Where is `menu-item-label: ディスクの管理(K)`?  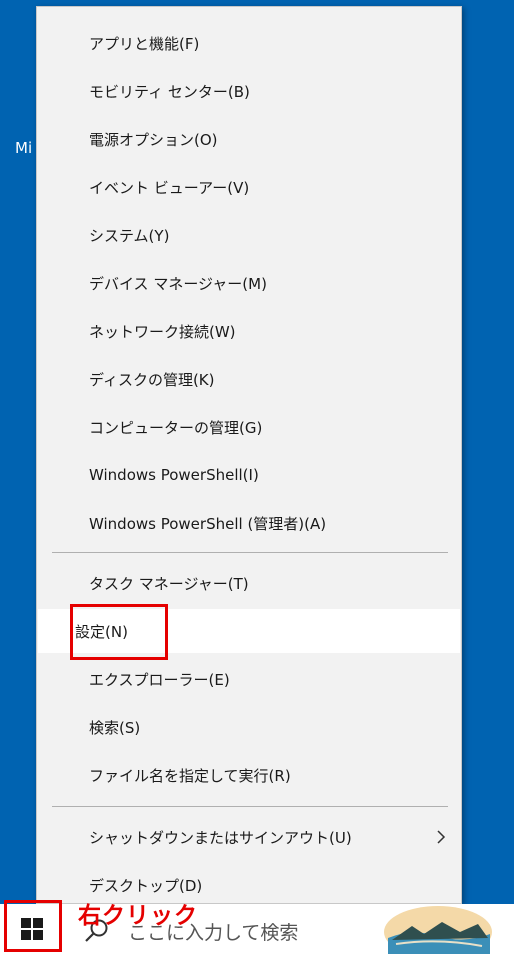
menu-item-label: ディスクの管理(K) is located at coordinates (152, 379).